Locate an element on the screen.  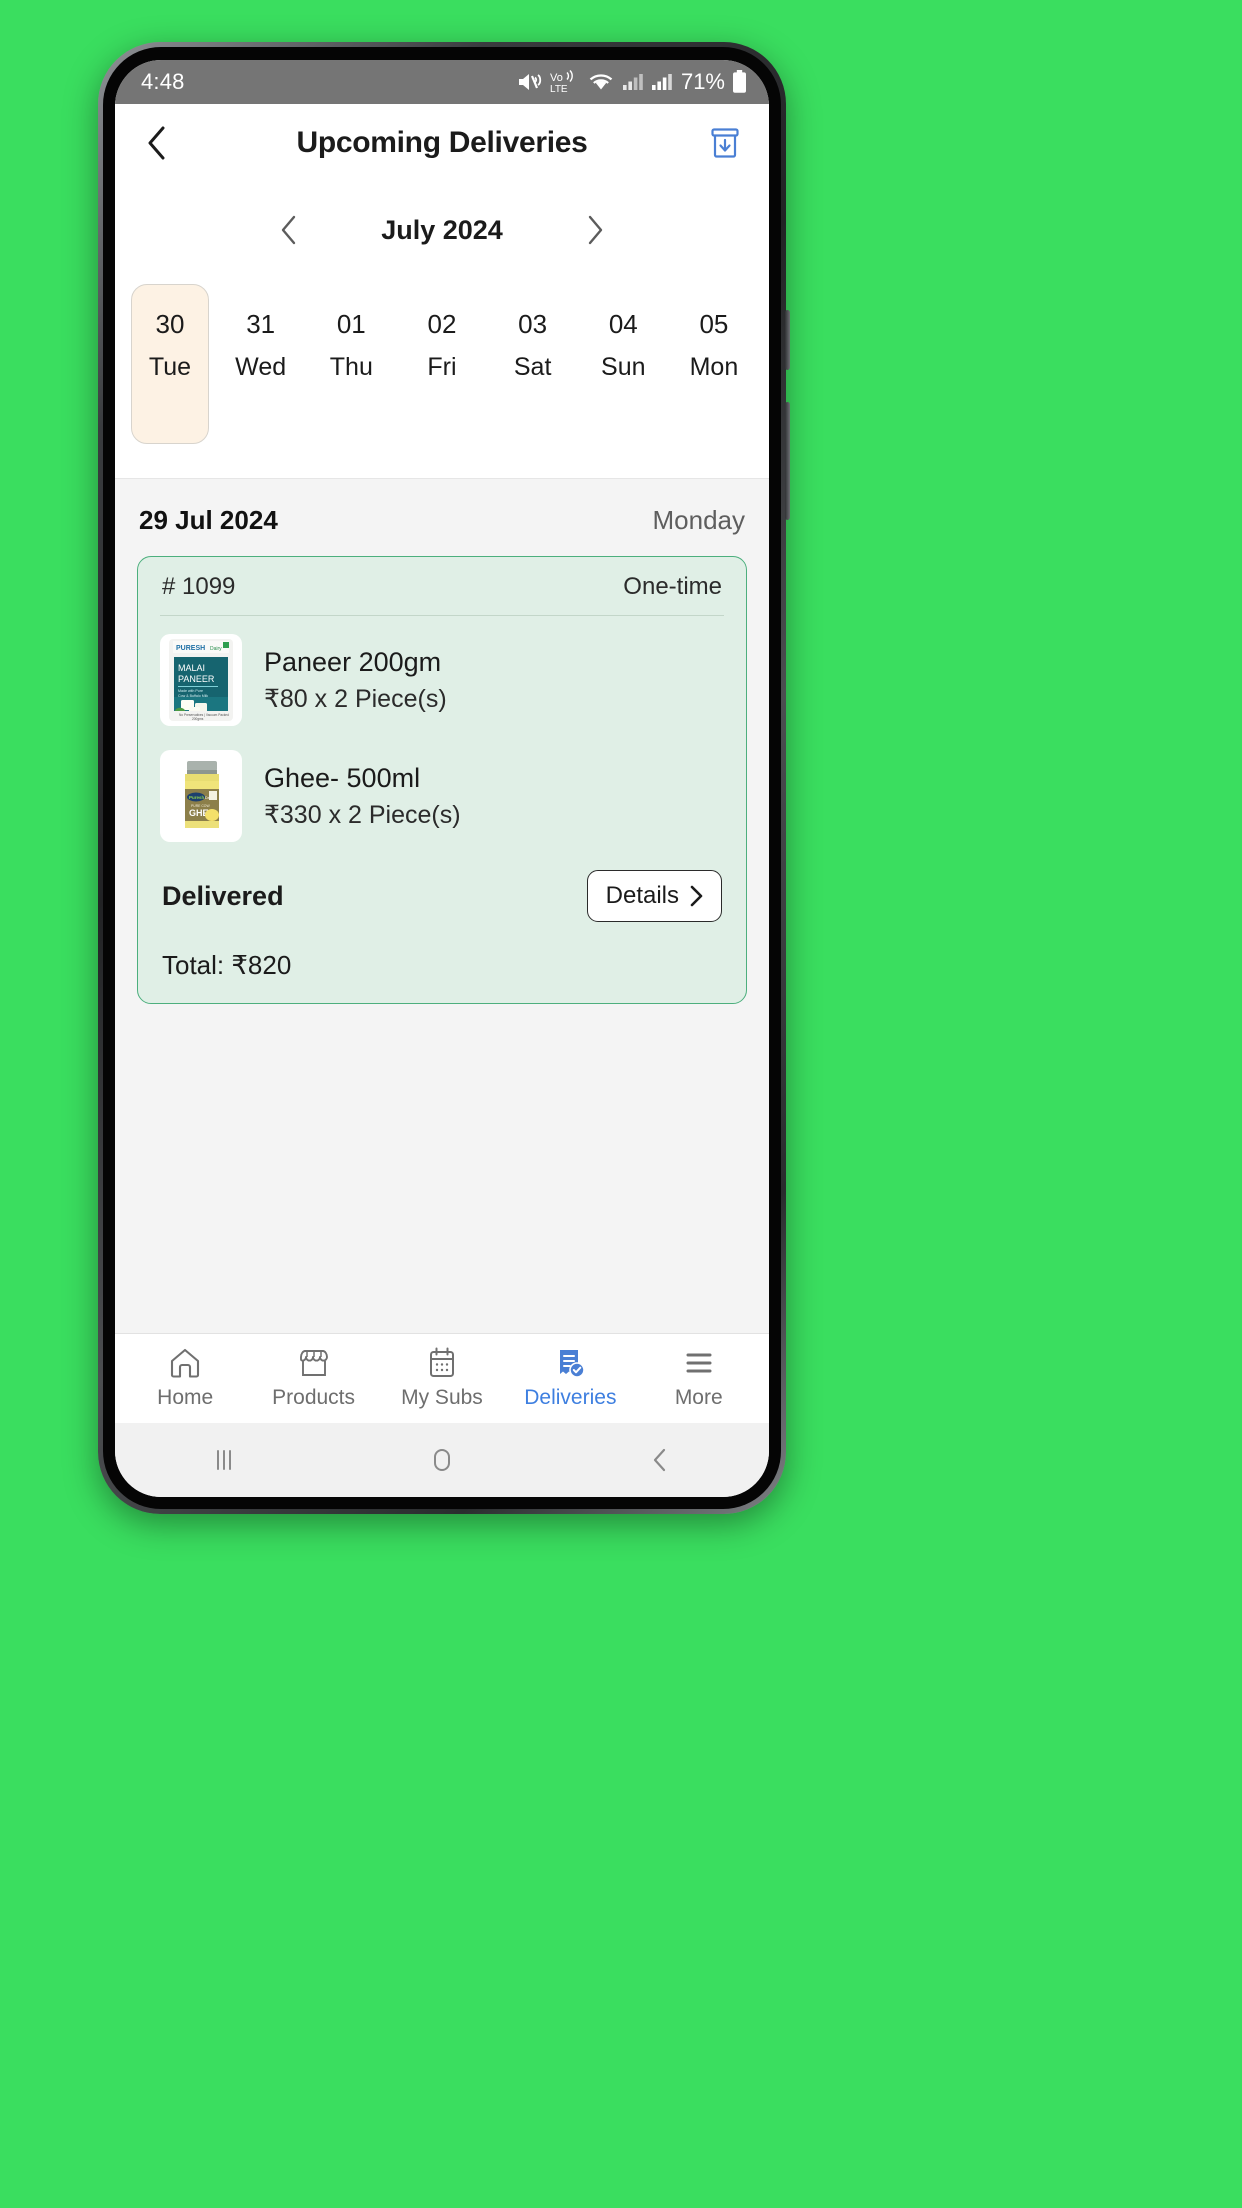
signal-sim1-icon is located at coordinates (632, 82).